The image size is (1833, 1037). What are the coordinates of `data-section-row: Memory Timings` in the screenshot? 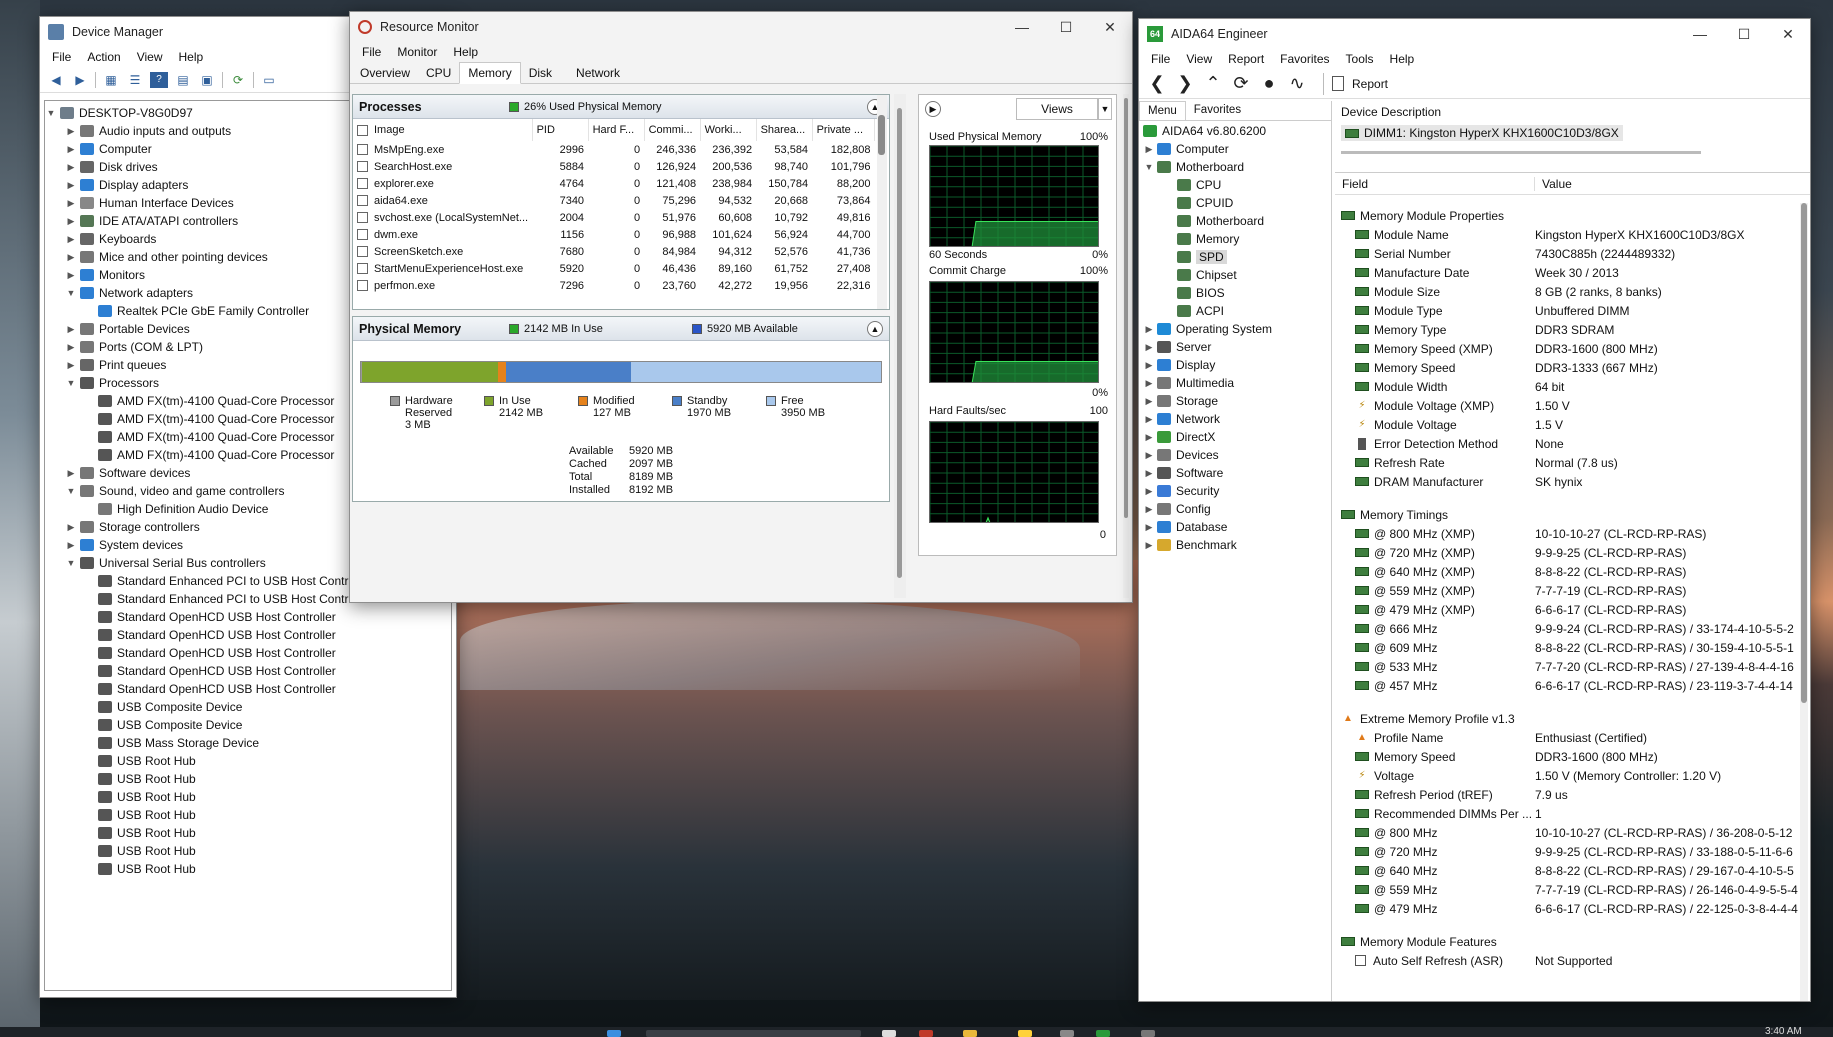 It's located at (1566, 514).